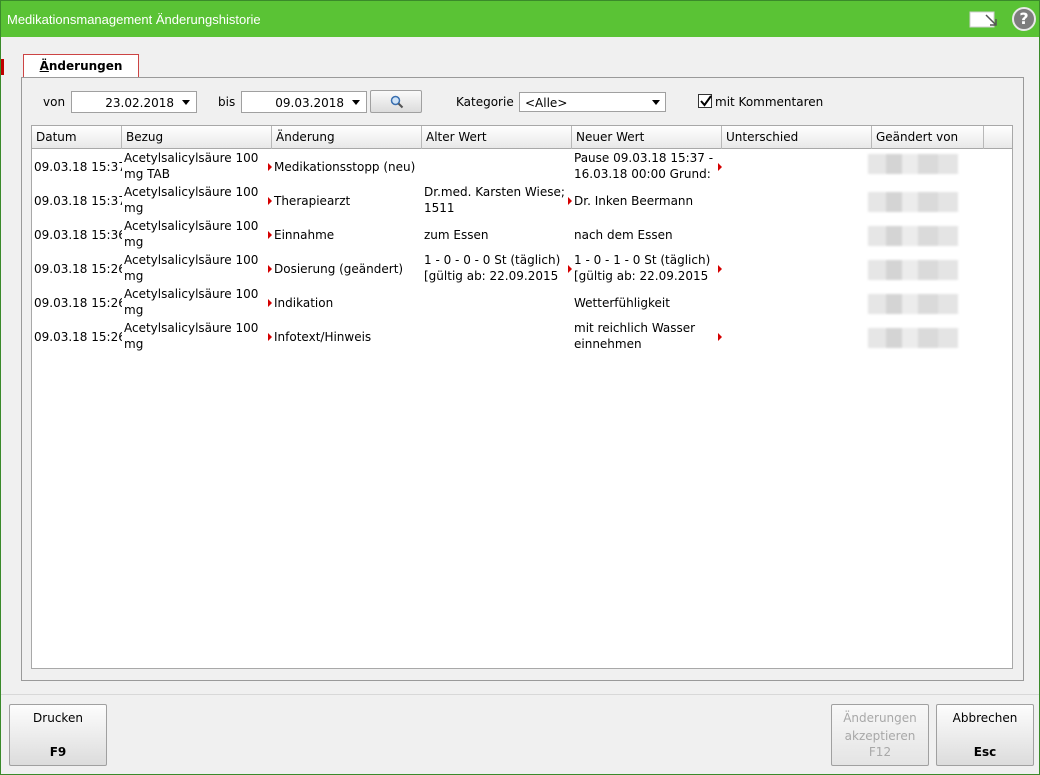 The height and width of the screenshot is (775, 1040). I want to click on accept-button-label-line1: Änderungen, so click(880, 718).